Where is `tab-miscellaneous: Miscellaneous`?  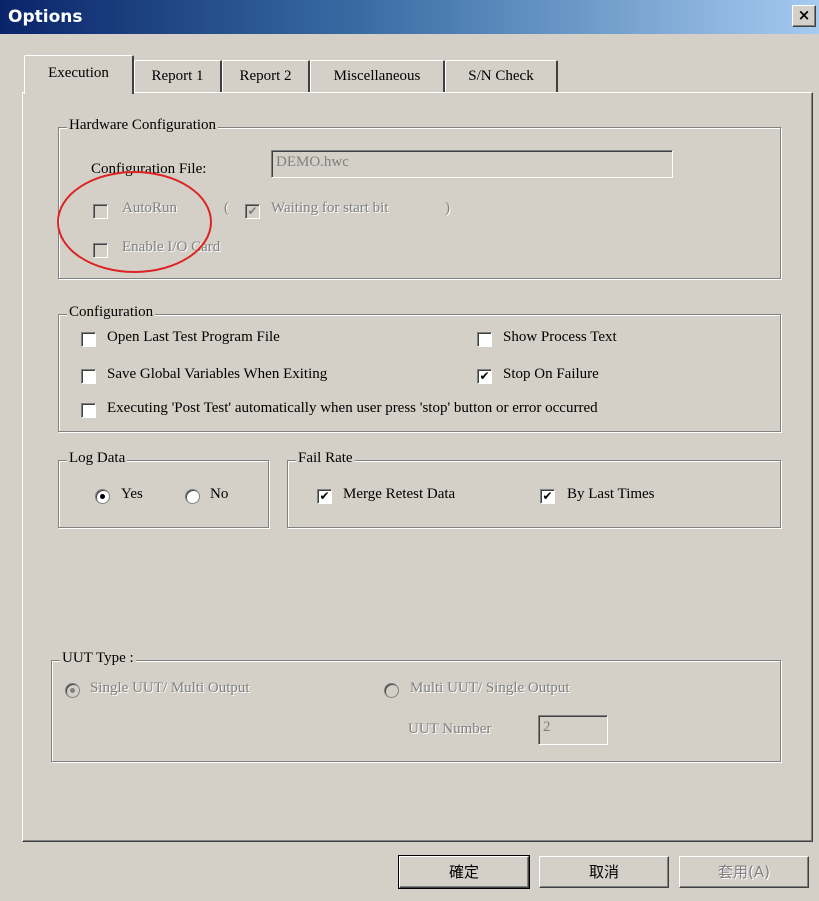 tab-miscellaneous: Miscellaneous is located at coordinates (377, 76).